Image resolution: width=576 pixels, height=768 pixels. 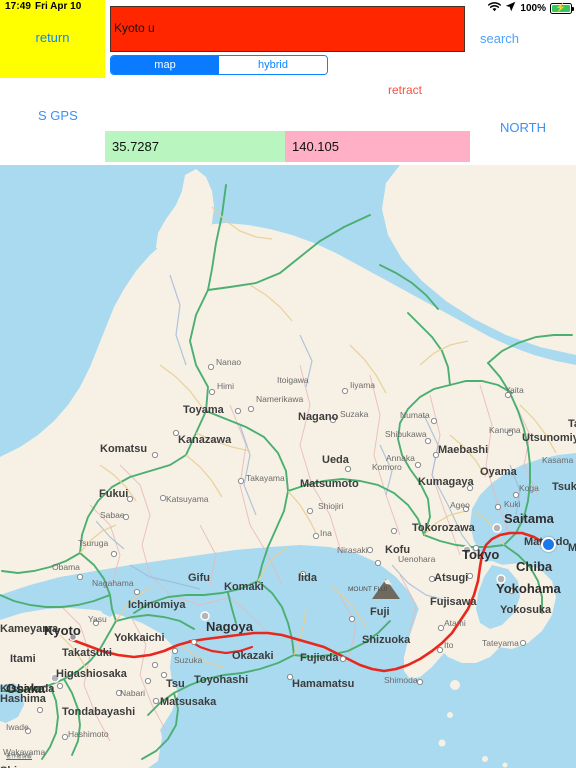 What do you see at coordinates (331, 506) in the screenshot?
I see `svg-text: Shiojiri` at bounding box center [331, 506].